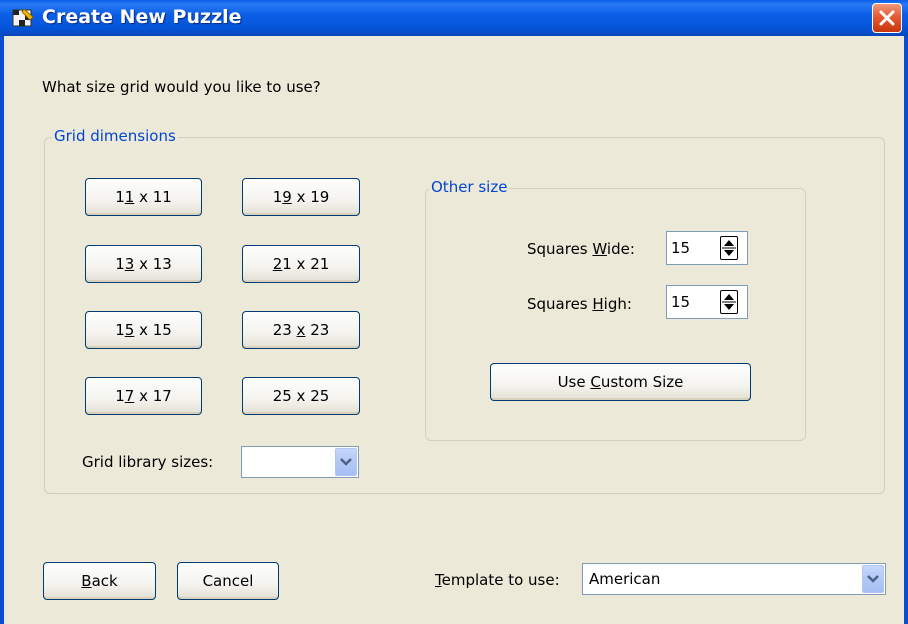 The image size is (908, 624). I want to click on btn-label-pre: 25 x 25, so click(301, 396).